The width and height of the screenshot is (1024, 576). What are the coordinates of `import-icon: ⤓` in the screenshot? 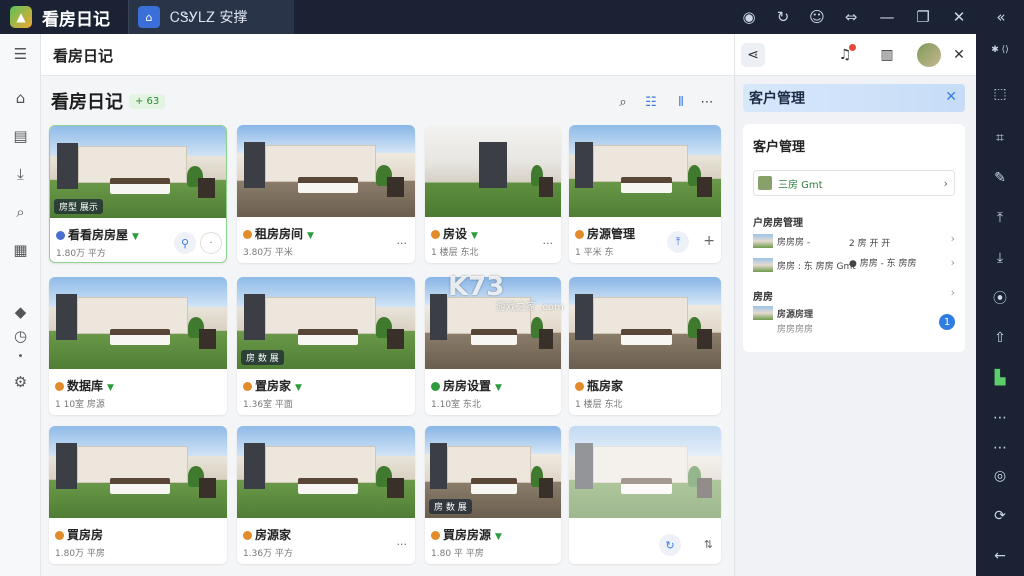 It's located at (1000, 258).